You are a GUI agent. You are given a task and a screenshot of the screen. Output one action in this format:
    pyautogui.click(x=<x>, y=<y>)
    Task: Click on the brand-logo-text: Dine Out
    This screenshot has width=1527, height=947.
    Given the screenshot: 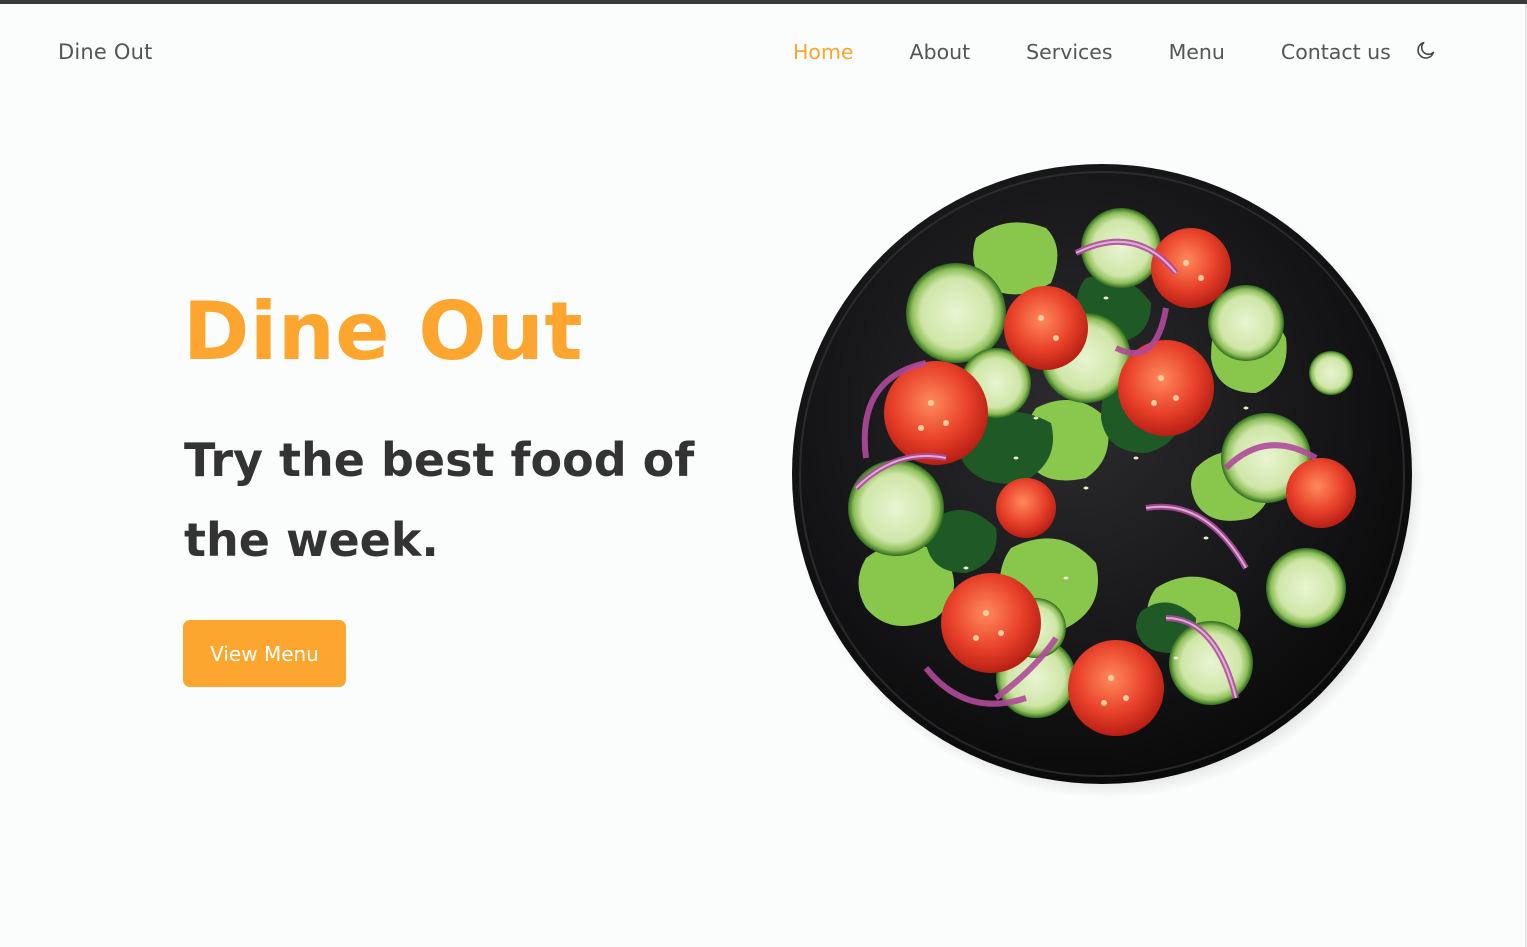 What is the action you would take?
    pyautogui.click(x=105, y=52)
    